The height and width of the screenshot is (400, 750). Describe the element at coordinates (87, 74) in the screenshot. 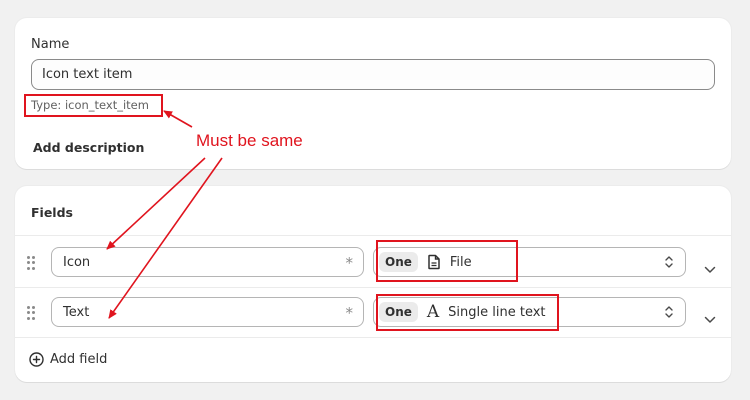

I see `name-input-value: Icon text item` at that location.